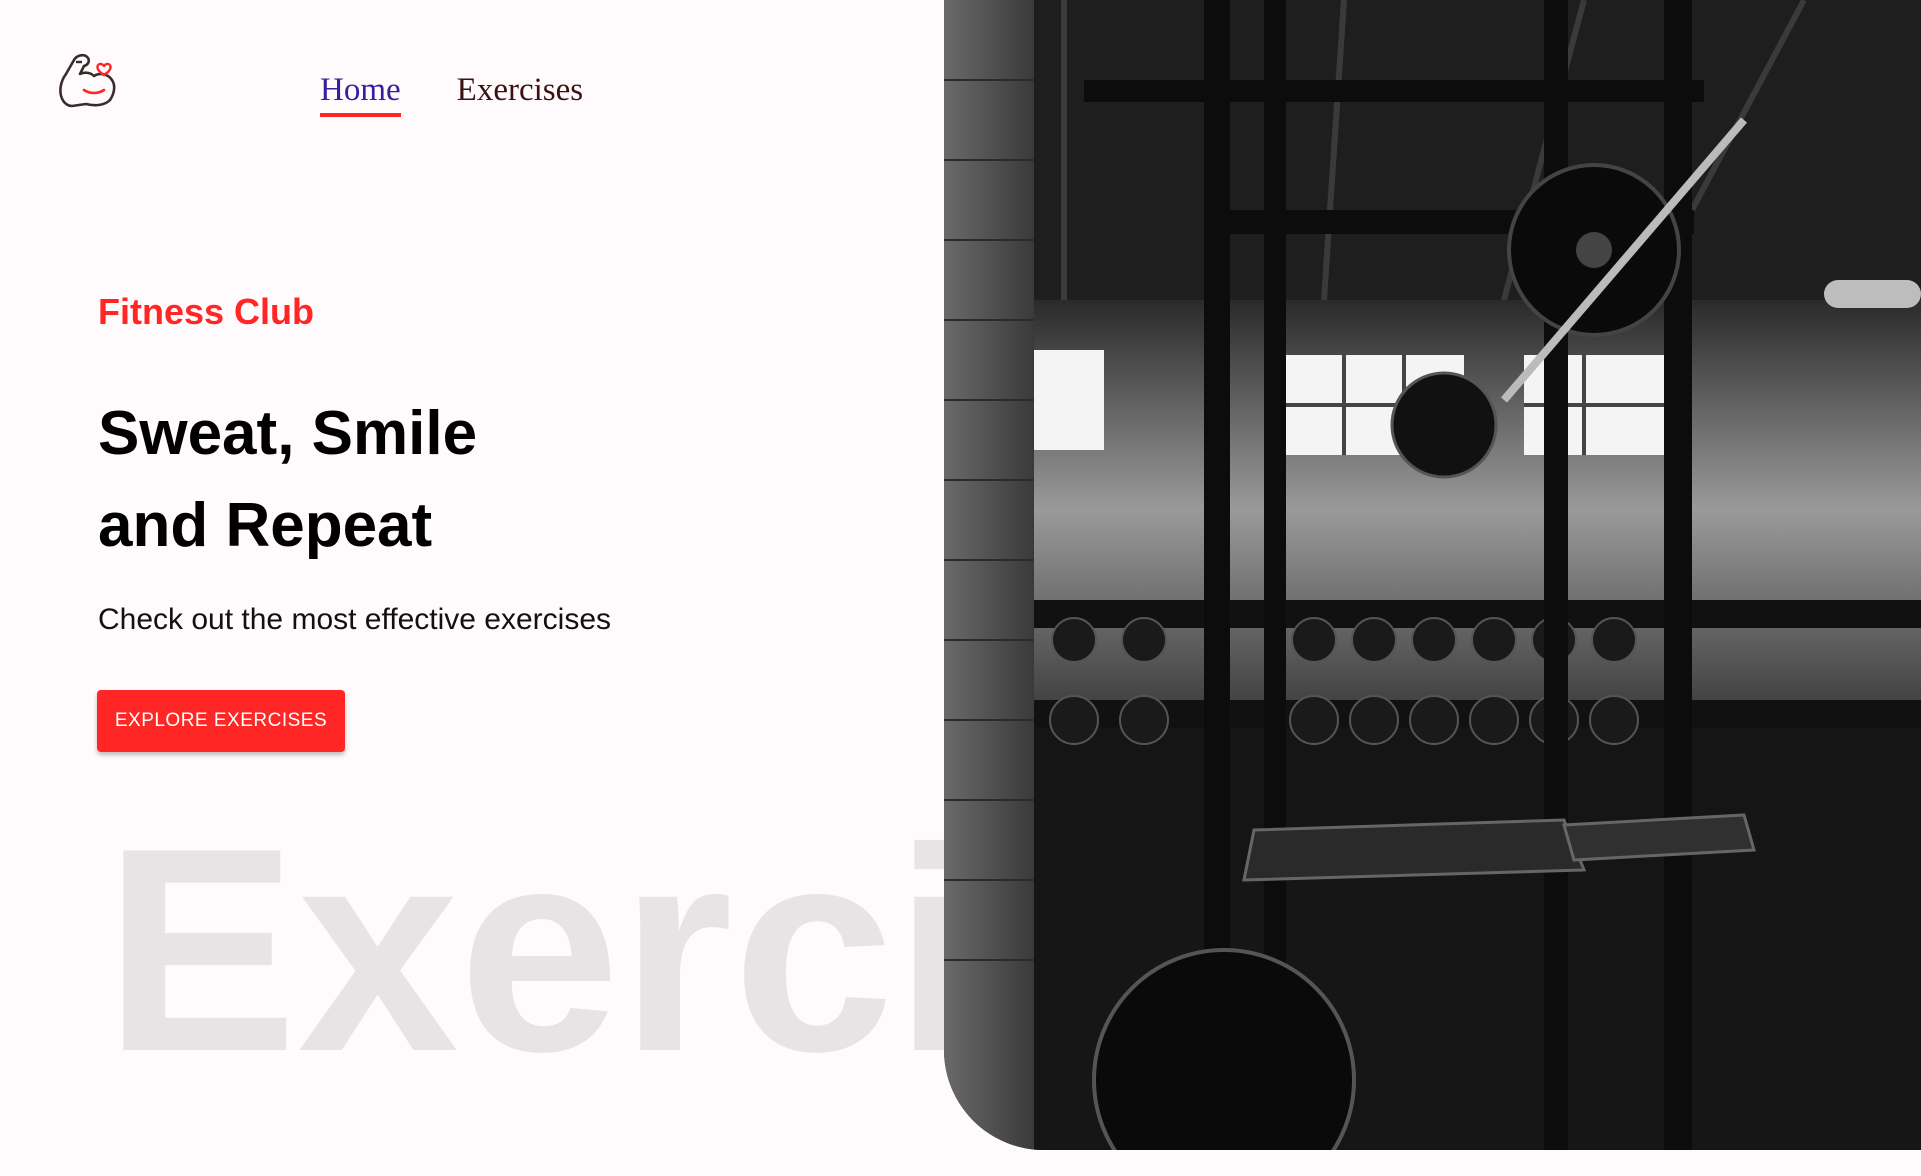  I want to click on explore-exercises-button: EXPLORE EXERCISES, so click(221, 721).